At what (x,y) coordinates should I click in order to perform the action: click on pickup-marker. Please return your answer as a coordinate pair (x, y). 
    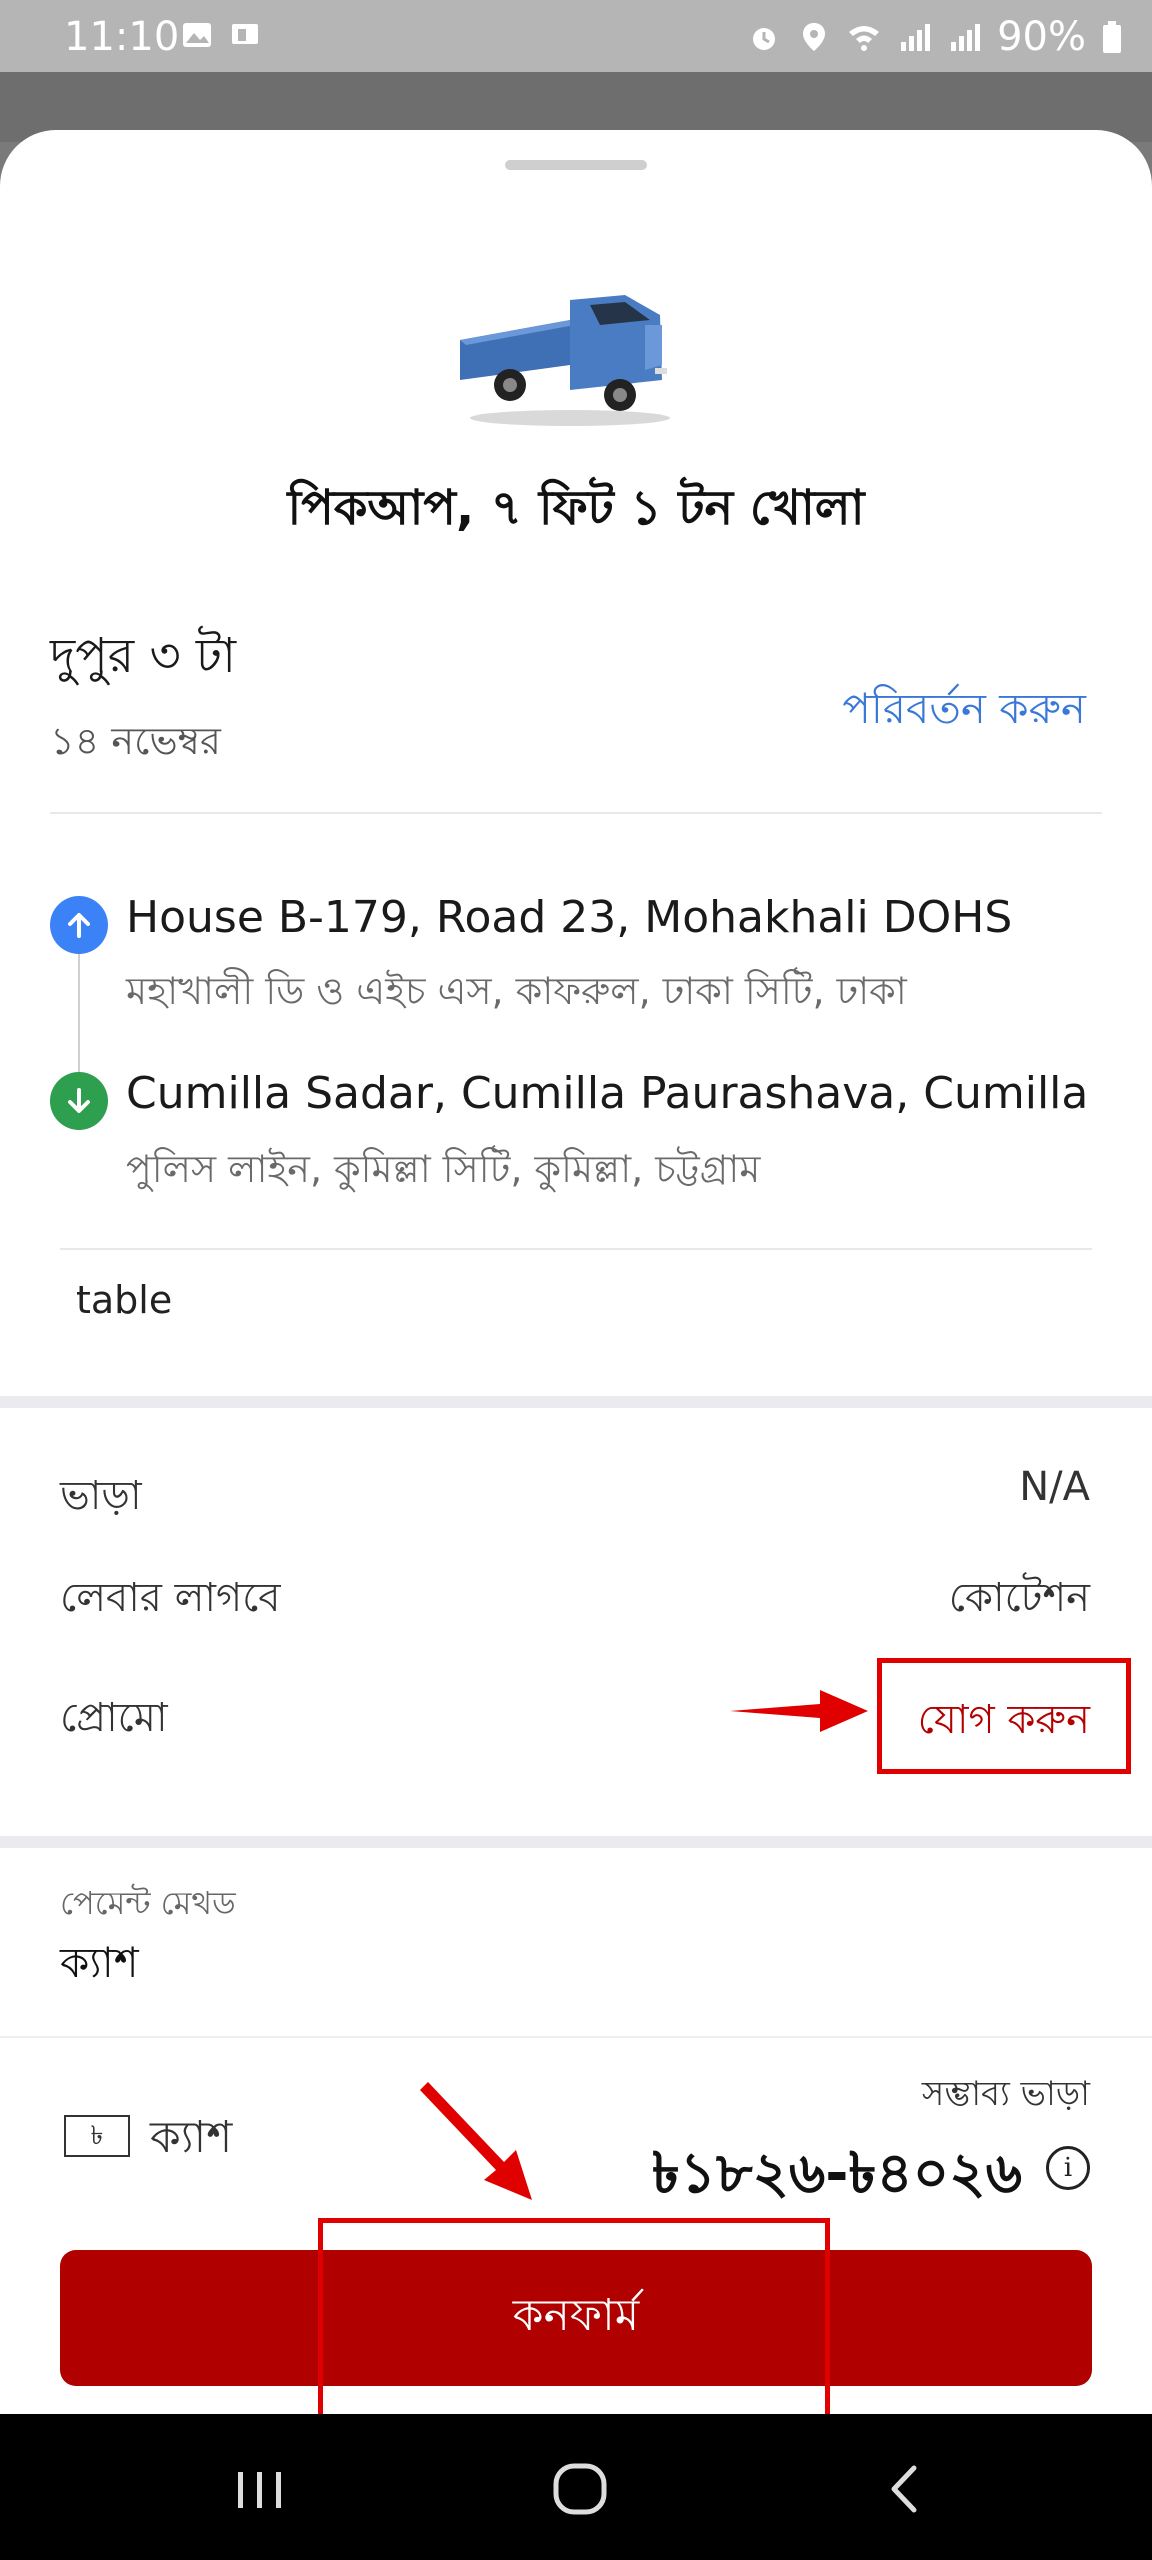
    Looking at the image, I should click on (79, 925).